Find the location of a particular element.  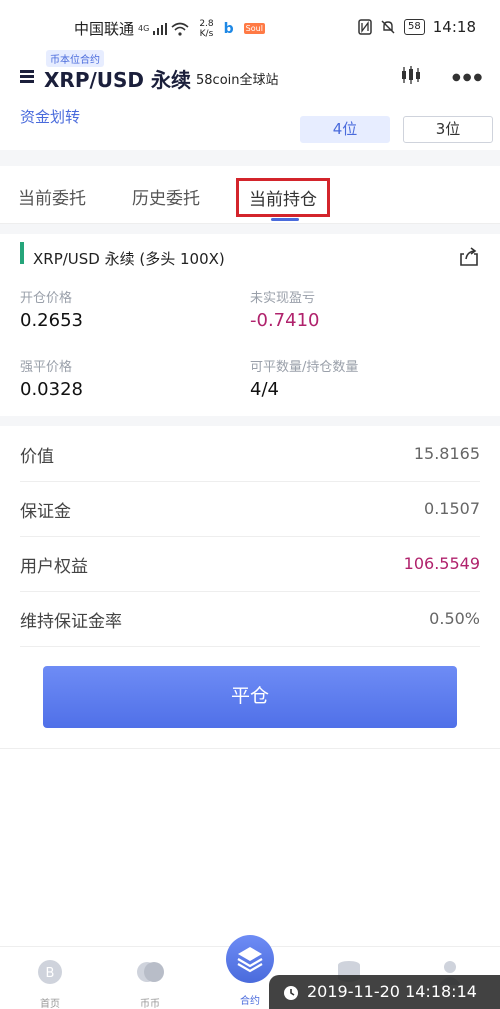

coins-icon is located at coordinates (150, 972).